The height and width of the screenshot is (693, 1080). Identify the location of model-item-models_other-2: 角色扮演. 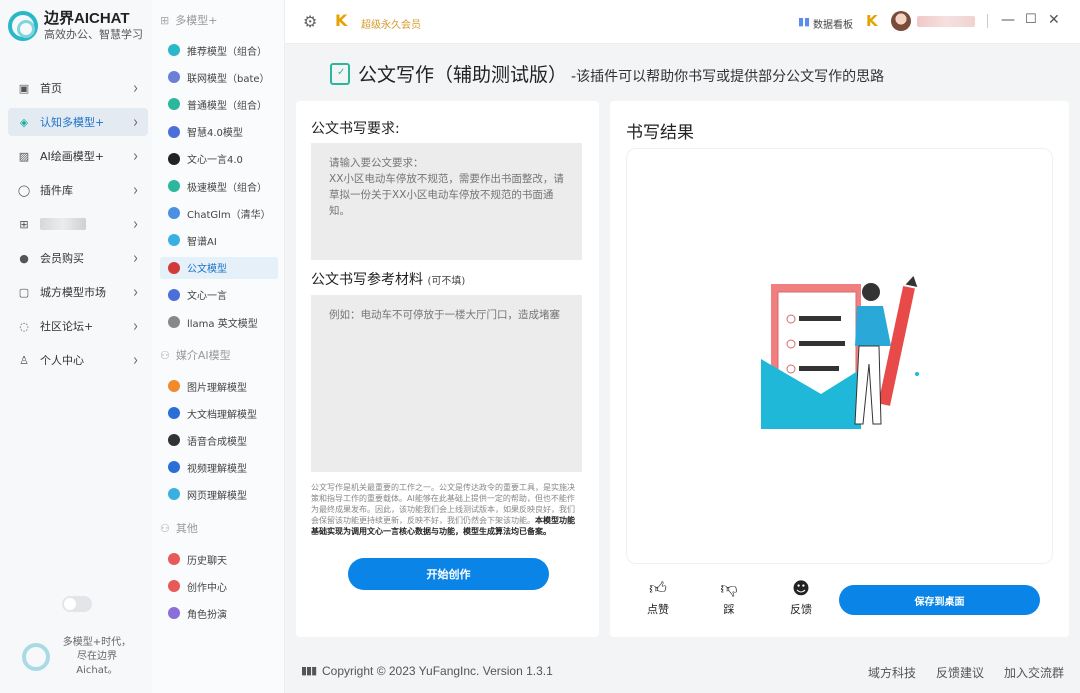
(219, 613).